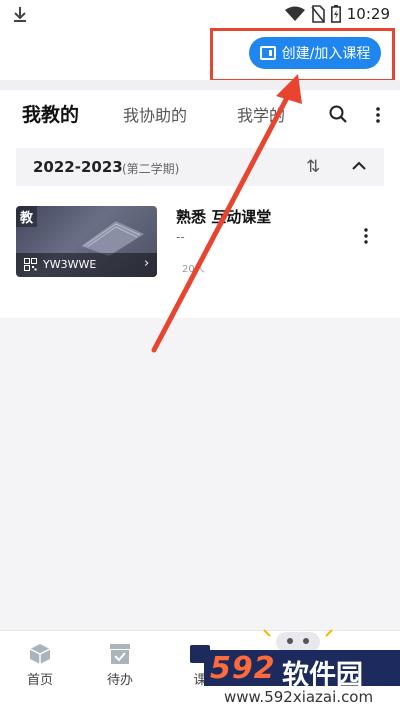 This screenshot has width=400, height=712. What do you see at coordinates (147, 263) in the screenshot?
I see `chevron-right-icon: ›` at bounding box center [147, 263].